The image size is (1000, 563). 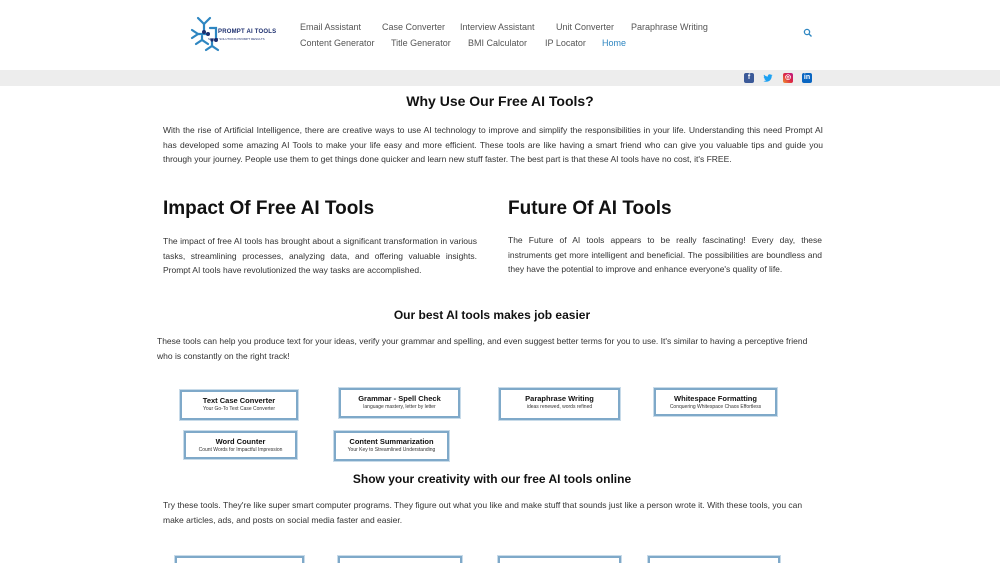 What do you see at coordinates (590, 208) in the screenshot?
I see `future-title: Future Of AI Tools` at bounding box center [590, 208].